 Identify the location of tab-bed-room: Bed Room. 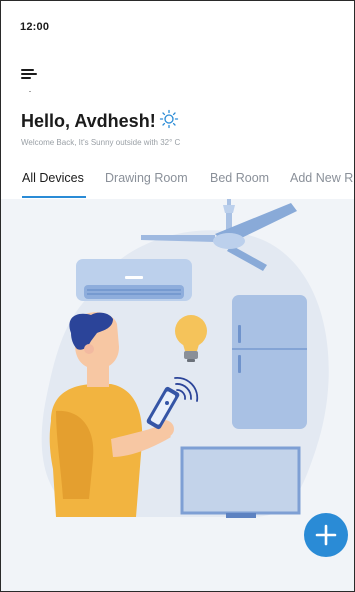
(239, 178).